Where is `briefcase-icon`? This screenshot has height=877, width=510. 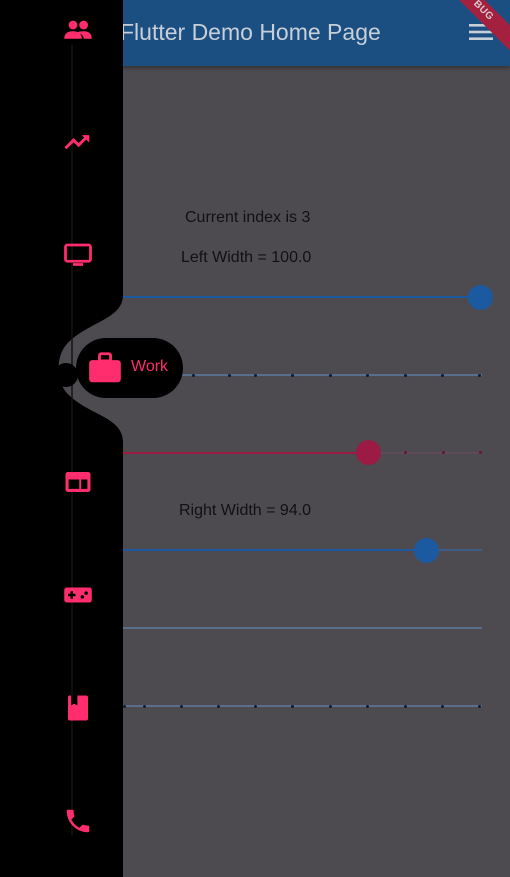 briefcase-icon is located at coordinates (105, 367).